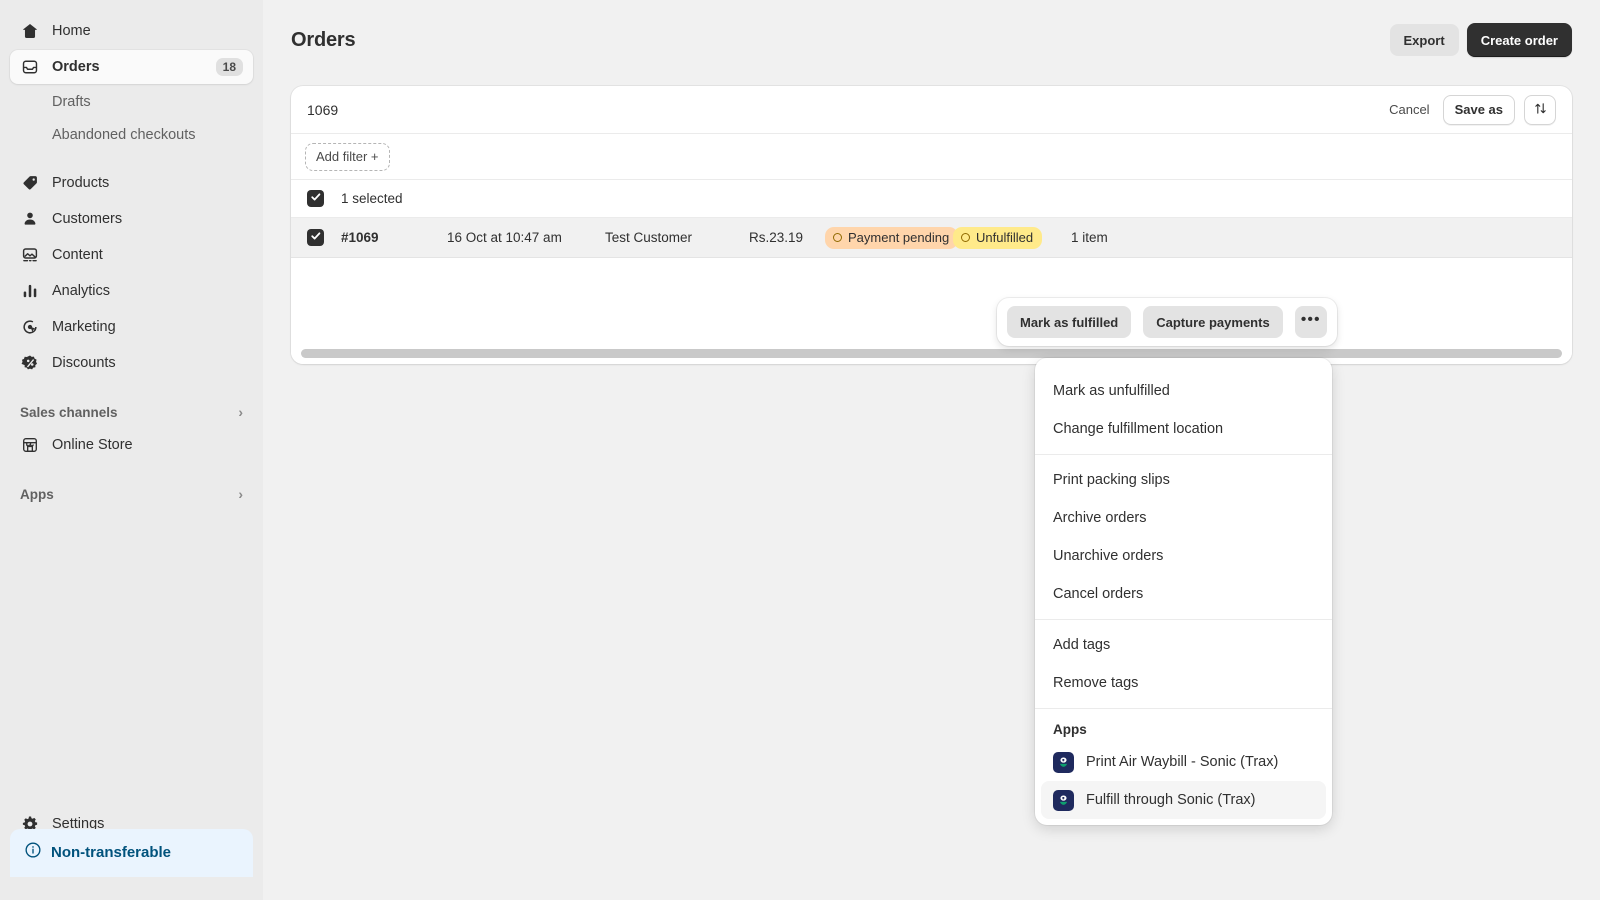 The height and width of the screenshot is (900, 1600). I want to click on sidebar-item-label: Content, so click(77, 255).